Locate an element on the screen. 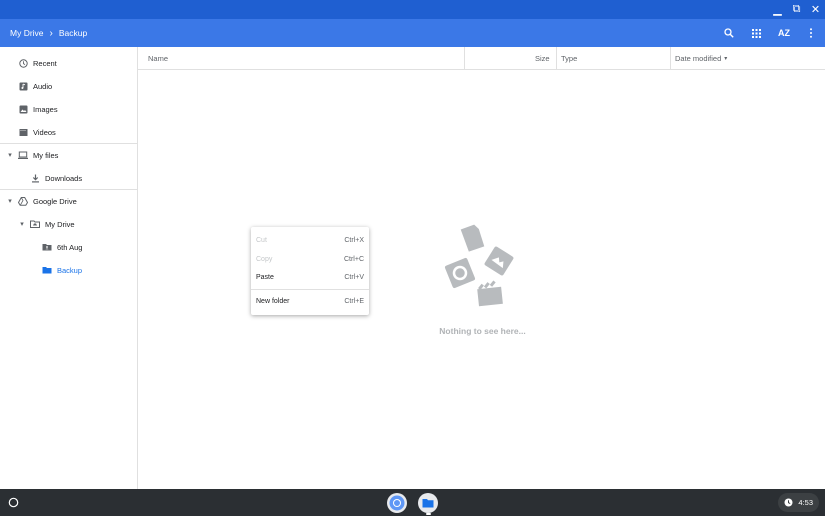 The width and height of the screenshot is (825, 516). files-folder-icon is located at coordinates (428, 503).